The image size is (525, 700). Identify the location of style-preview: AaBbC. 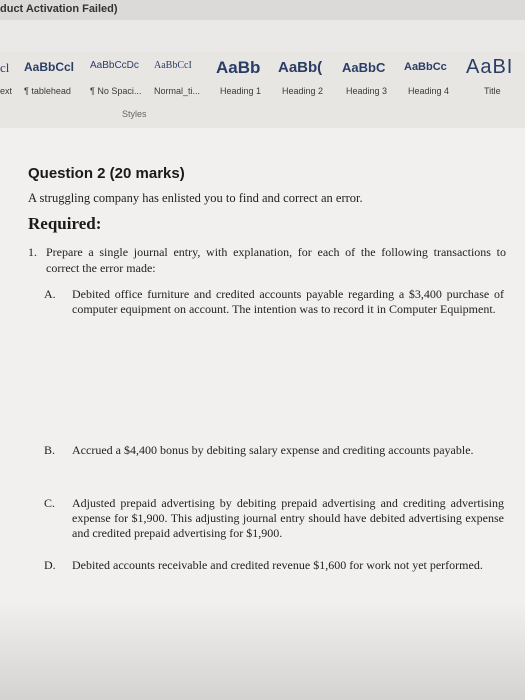
(364, 67).